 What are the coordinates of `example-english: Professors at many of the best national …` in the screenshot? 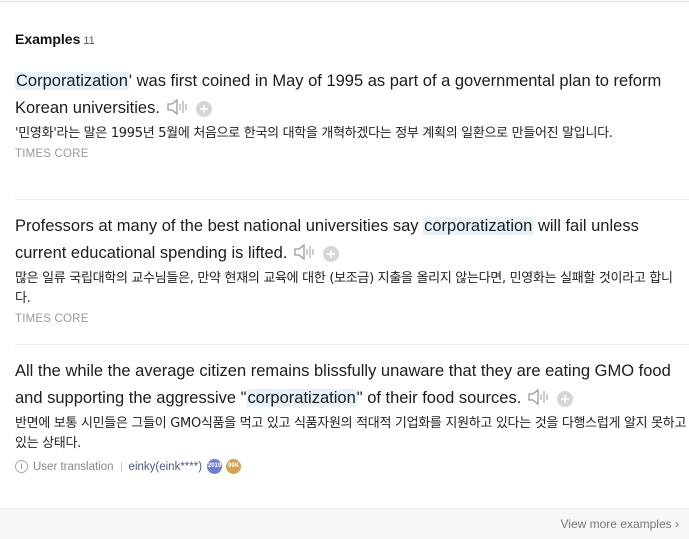 It's located at (349, 240).